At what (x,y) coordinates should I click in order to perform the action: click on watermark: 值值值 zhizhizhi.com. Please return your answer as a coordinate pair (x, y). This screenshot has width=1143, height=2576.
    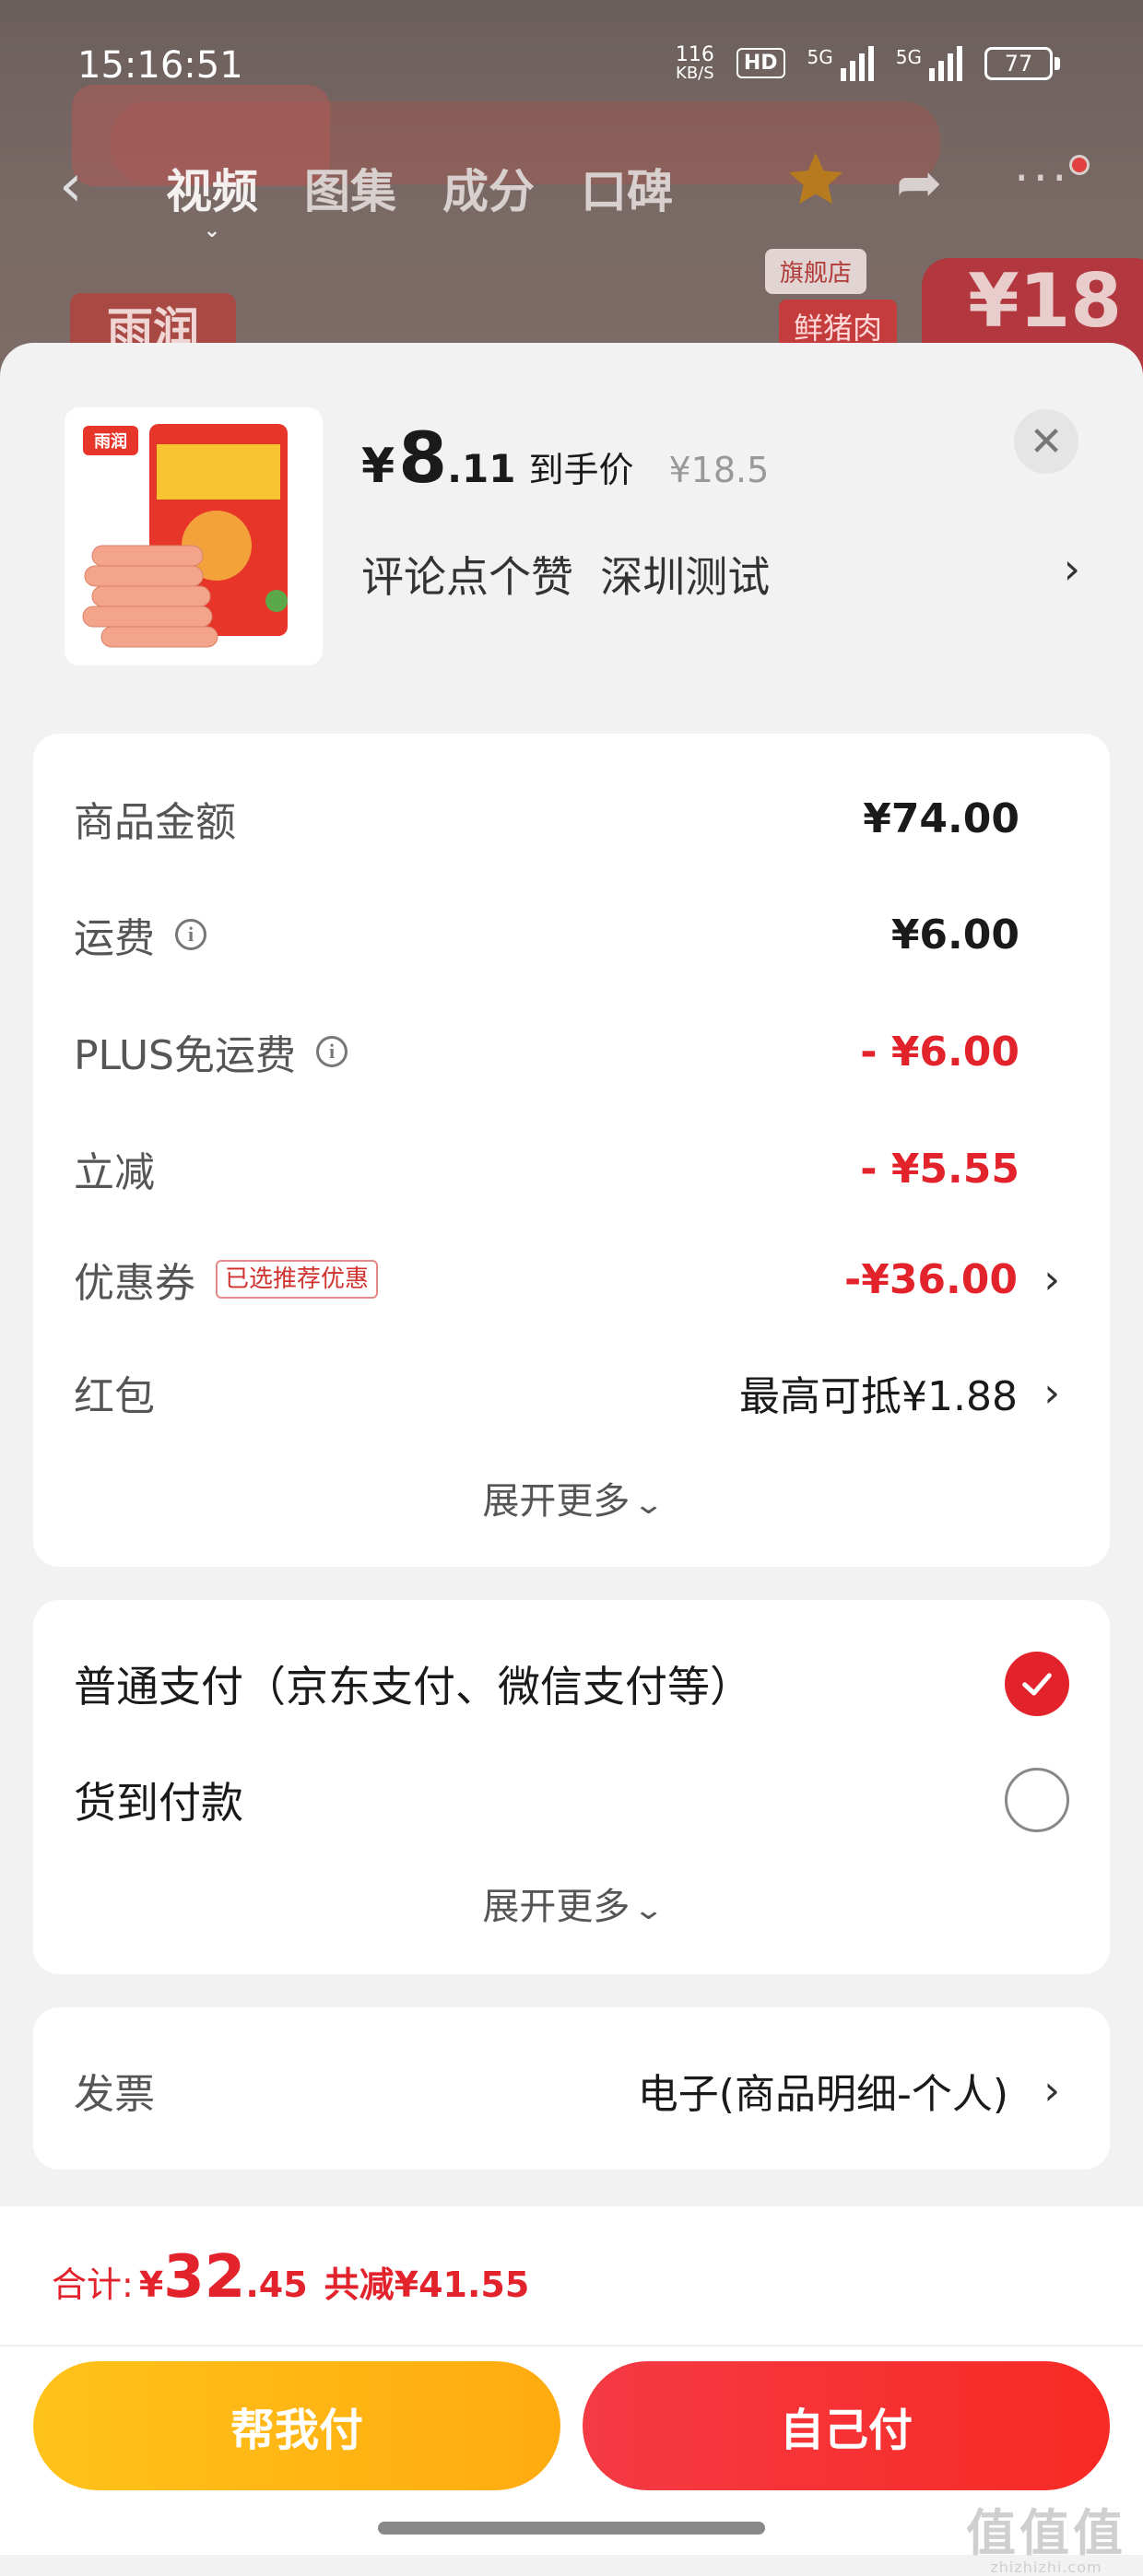
    Looking at the image, I should click on (1046, 2542).